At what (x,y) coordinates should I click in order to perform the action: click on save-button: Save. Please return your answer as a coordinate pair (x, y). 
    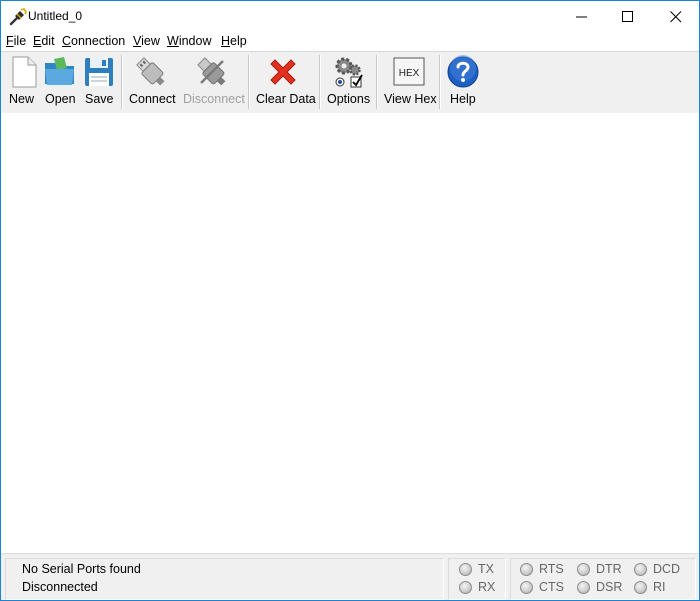
    Looking at the image, I should click on (99, 82).